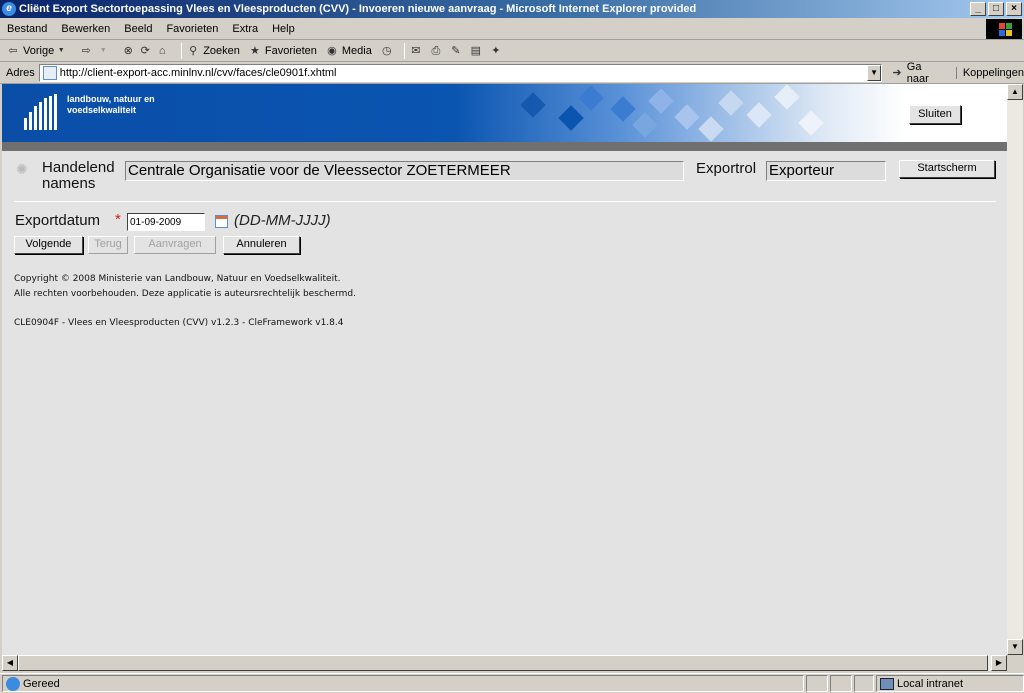  I want to click on media-icon: ◉, so click(332, 50).